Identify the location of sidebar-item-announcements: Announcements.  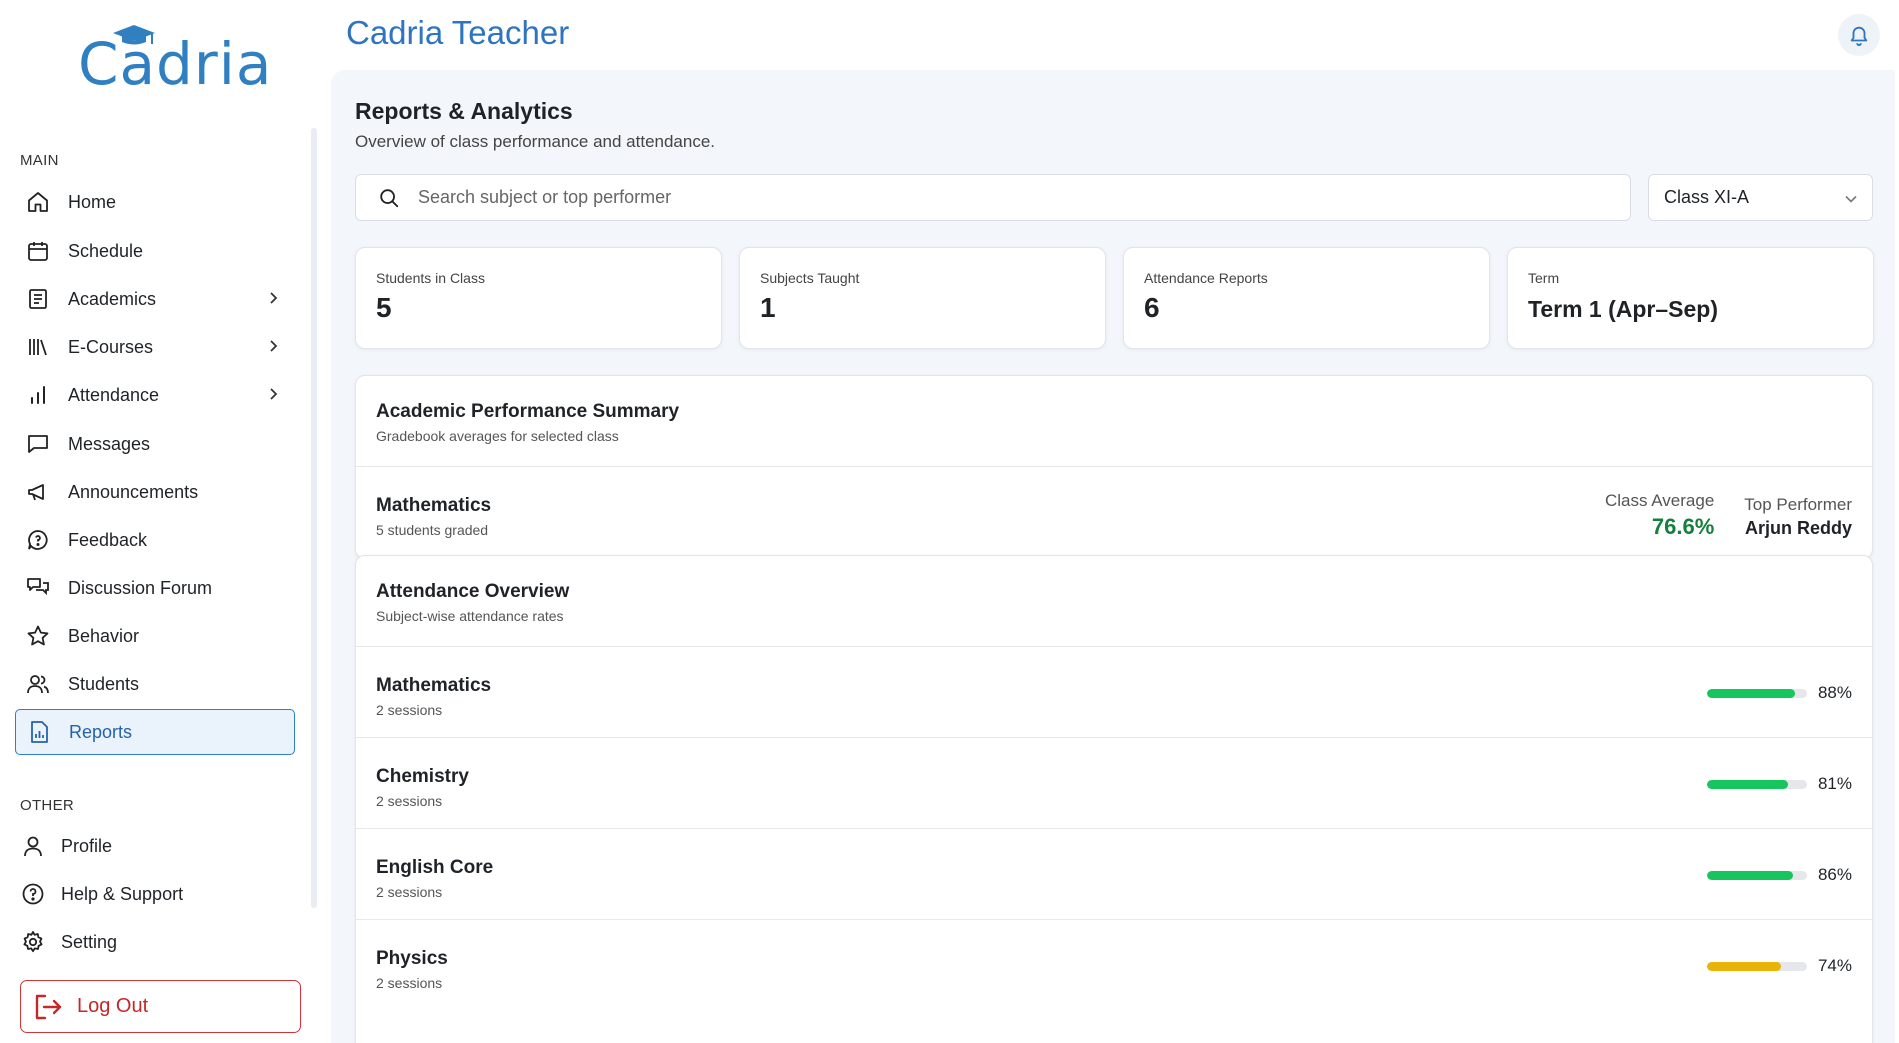
(155, 492).